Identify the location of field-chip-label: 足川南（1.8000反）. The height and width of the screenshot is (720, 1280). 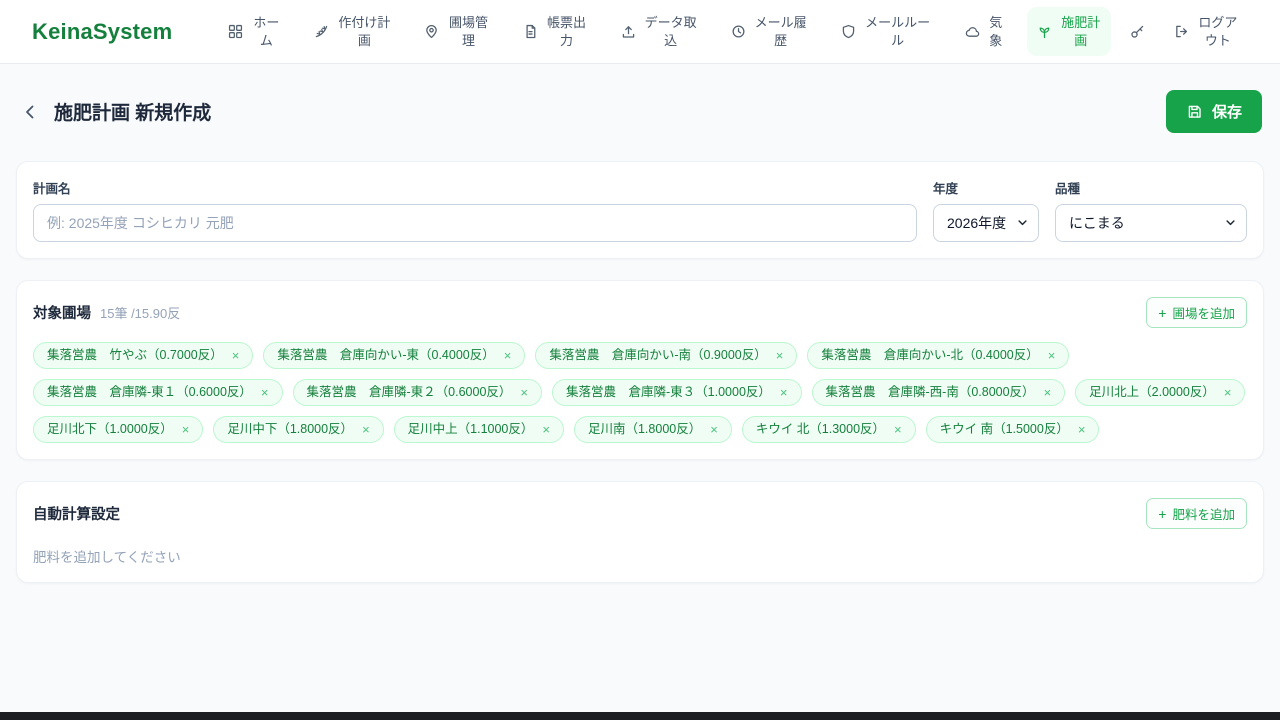
(644, 429).